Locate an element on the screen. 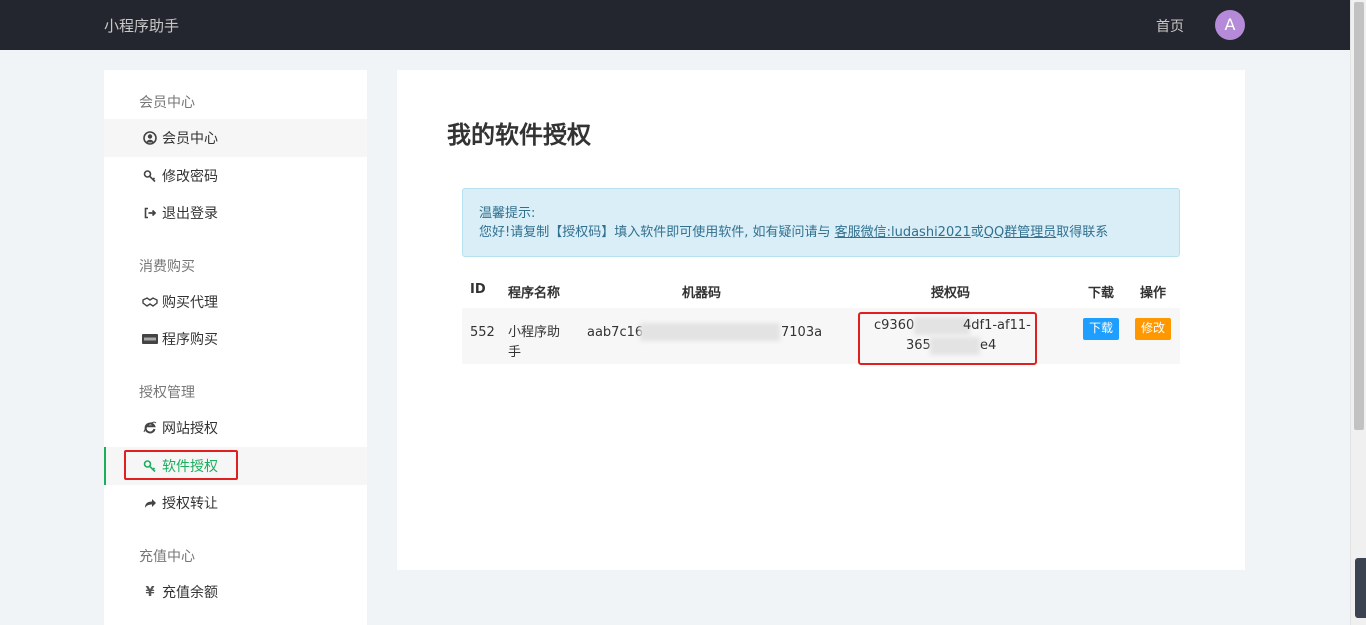 The image size is (1366, 625). avatar: A is located at coordinates (1230, 25).